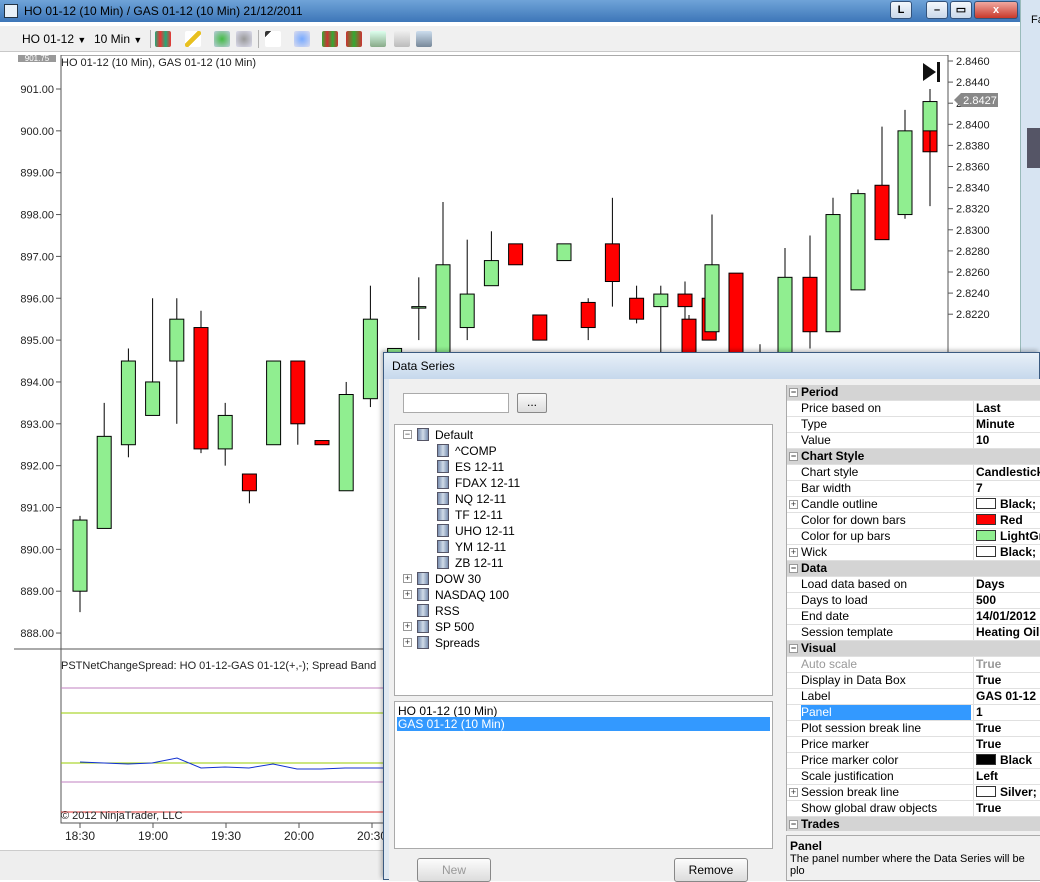 The height and width of the screenshot is (882, 1040). I want to click on tree-item: + SP 500, so click(438, 627).